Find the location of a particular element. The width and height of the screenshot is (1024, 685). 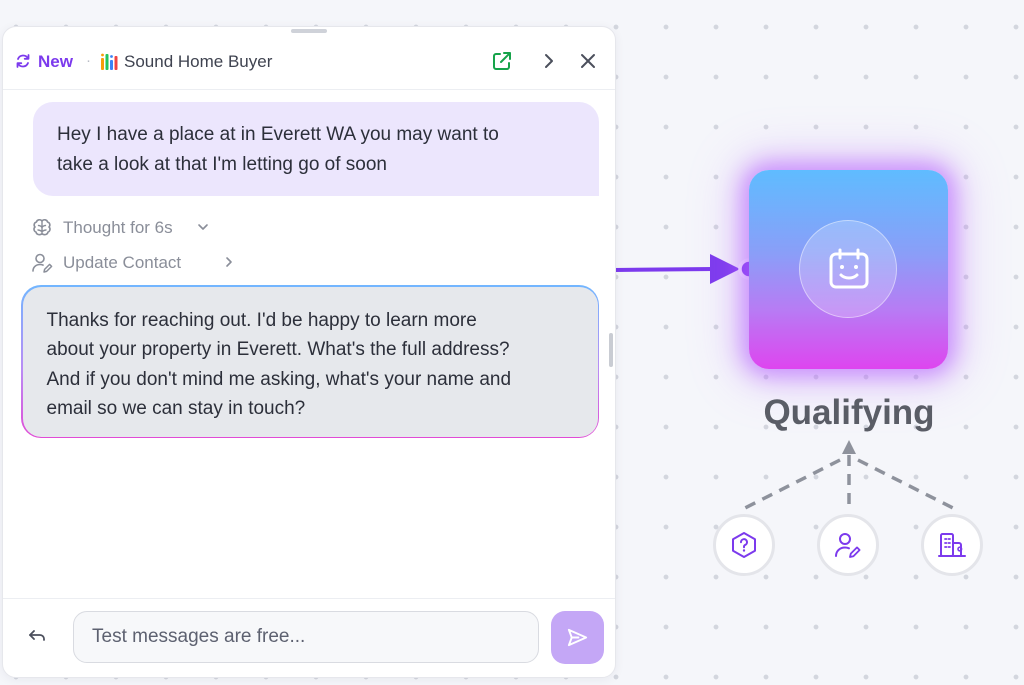

message-line: email so we can stay in touch? is located at coordinates (176, 408).